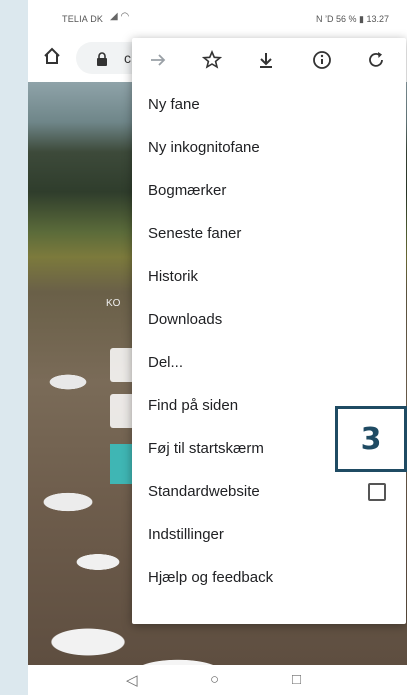  Describe the element at coordinates (204, 147) in the screenshot. I see `menu-item-label: Ny inkognitofane` at that location.